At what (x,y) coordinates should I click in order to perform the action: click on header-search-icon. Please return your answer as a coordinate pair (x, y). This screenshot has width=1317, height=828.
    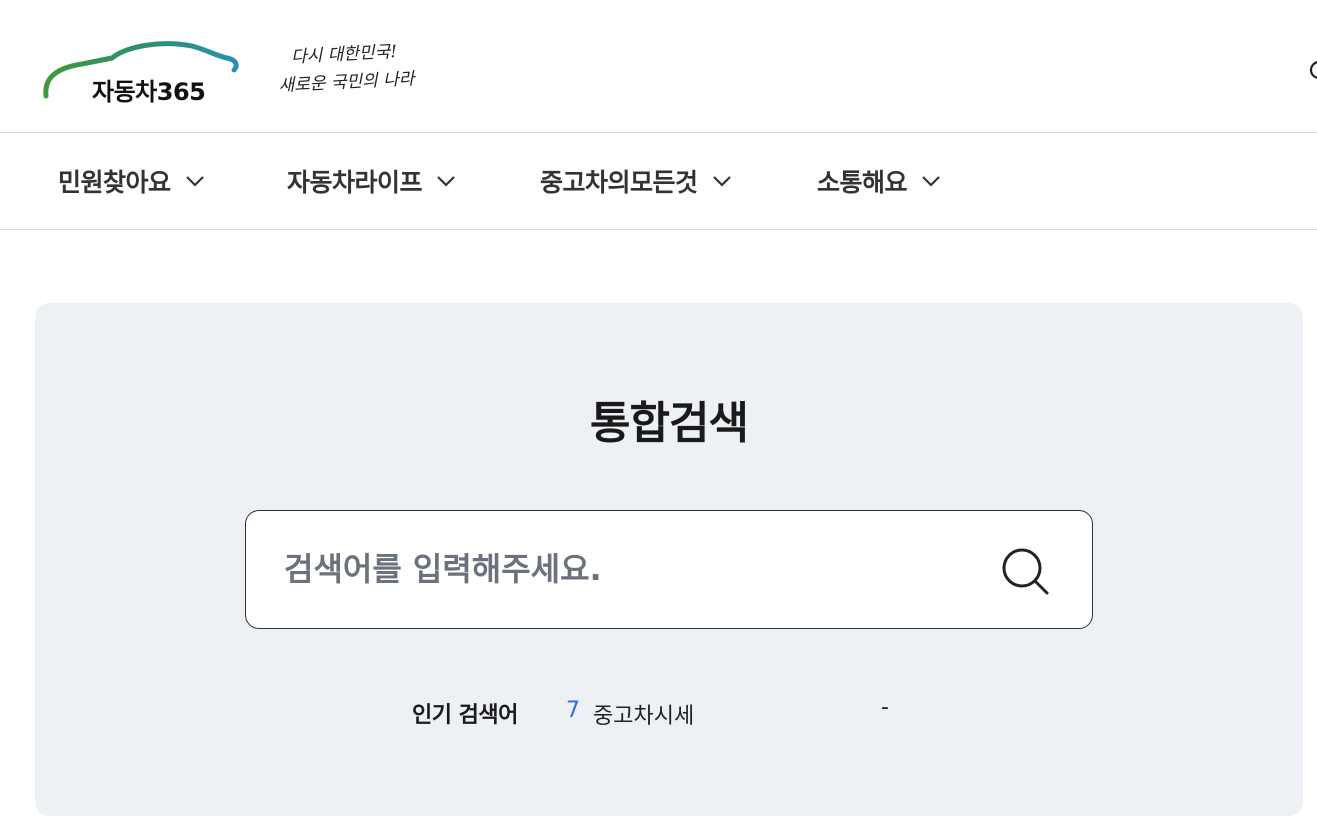
    Looking at the image, I should click on (1311, 70).